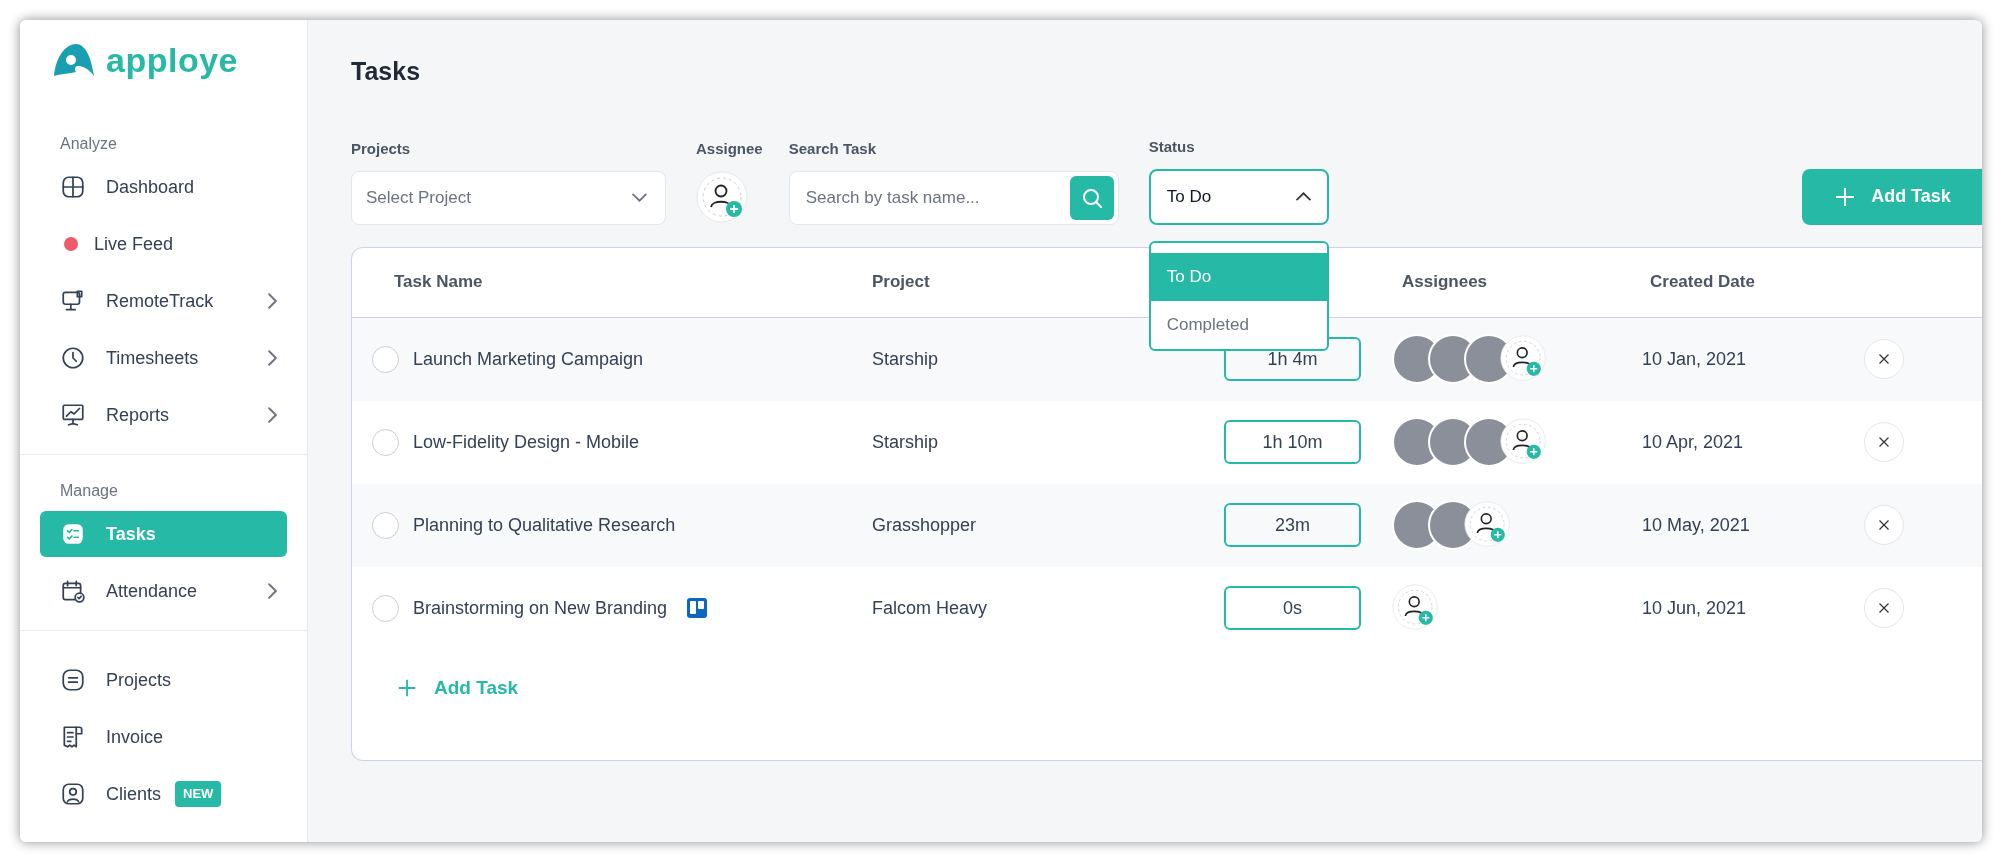 The width and height of the screenshot is (2000, 863). I want to click on new-badge: NEW, so click(198, 794).